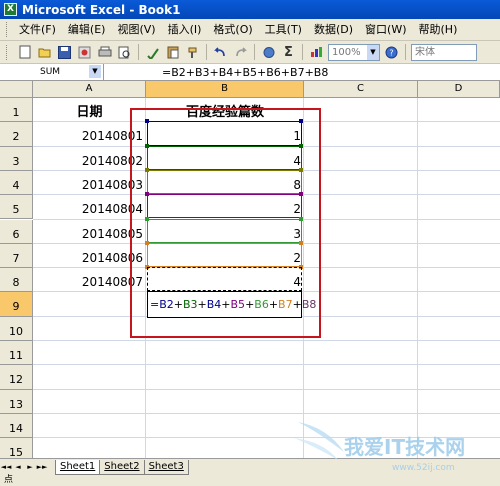  I want to click on formula-bar: SUM ▼ =B2+B3+B4+B5+B6+B7+B8, so click(250, 72).